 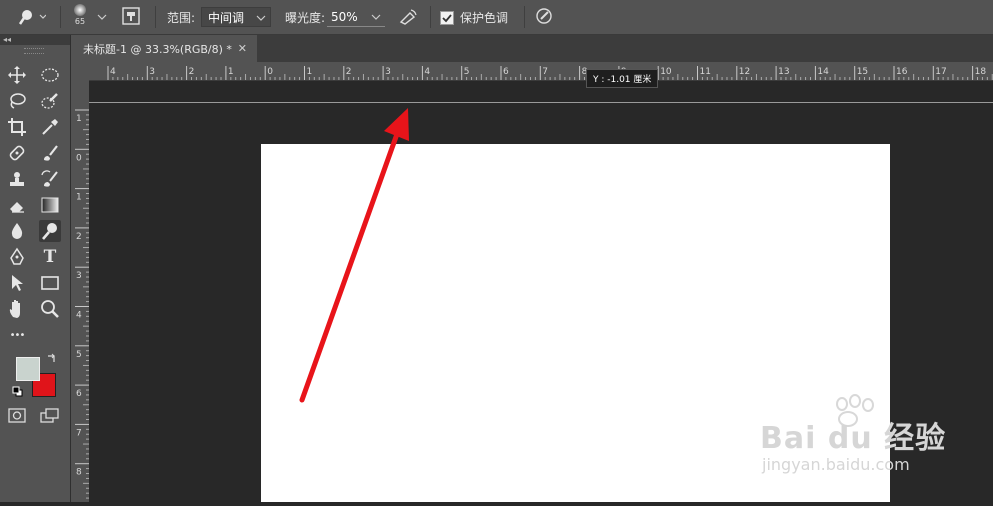 I want to click on watermark-url: jingyan.baidu.com, so click(x=836, y=464).